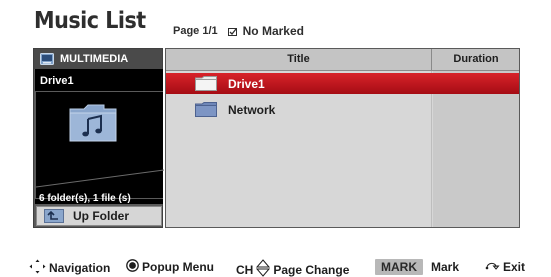  I want to click on list-item-label: Drive1, so click(246, 83).